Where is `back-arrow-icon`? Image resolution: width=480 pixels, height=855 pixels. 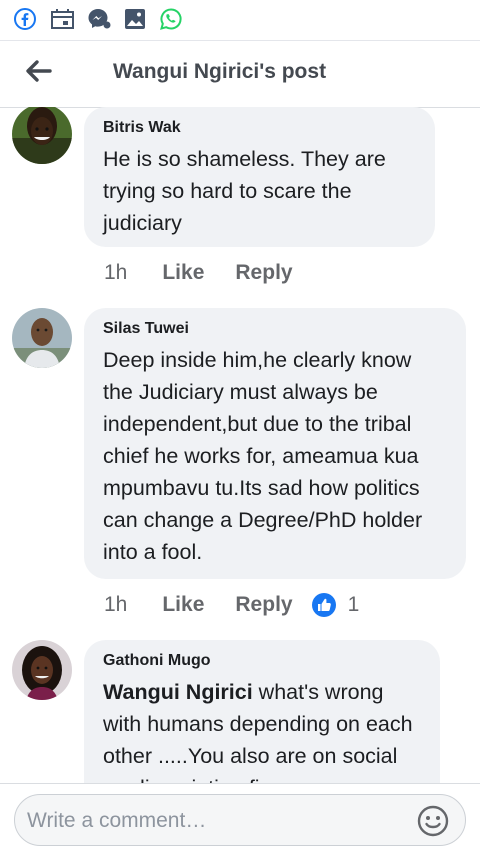
back-arrow-icon is located at coordinates (39, 71).